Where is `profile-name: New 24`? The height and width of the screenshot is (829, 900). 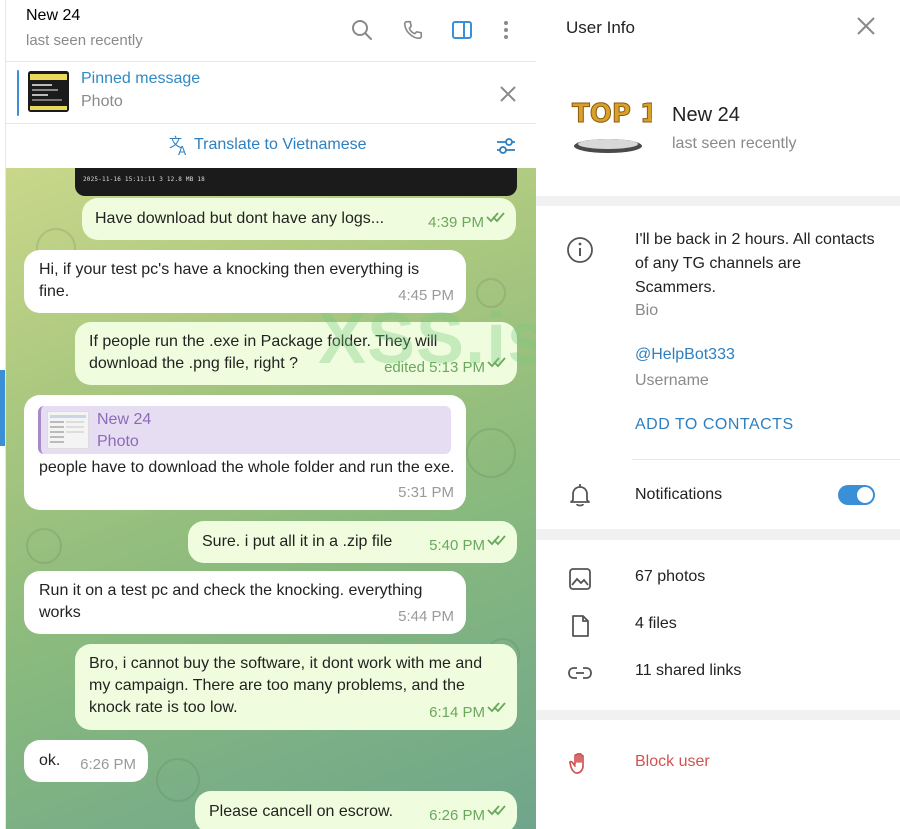 profile-name: New 24 is located at coordinates (706, 115).